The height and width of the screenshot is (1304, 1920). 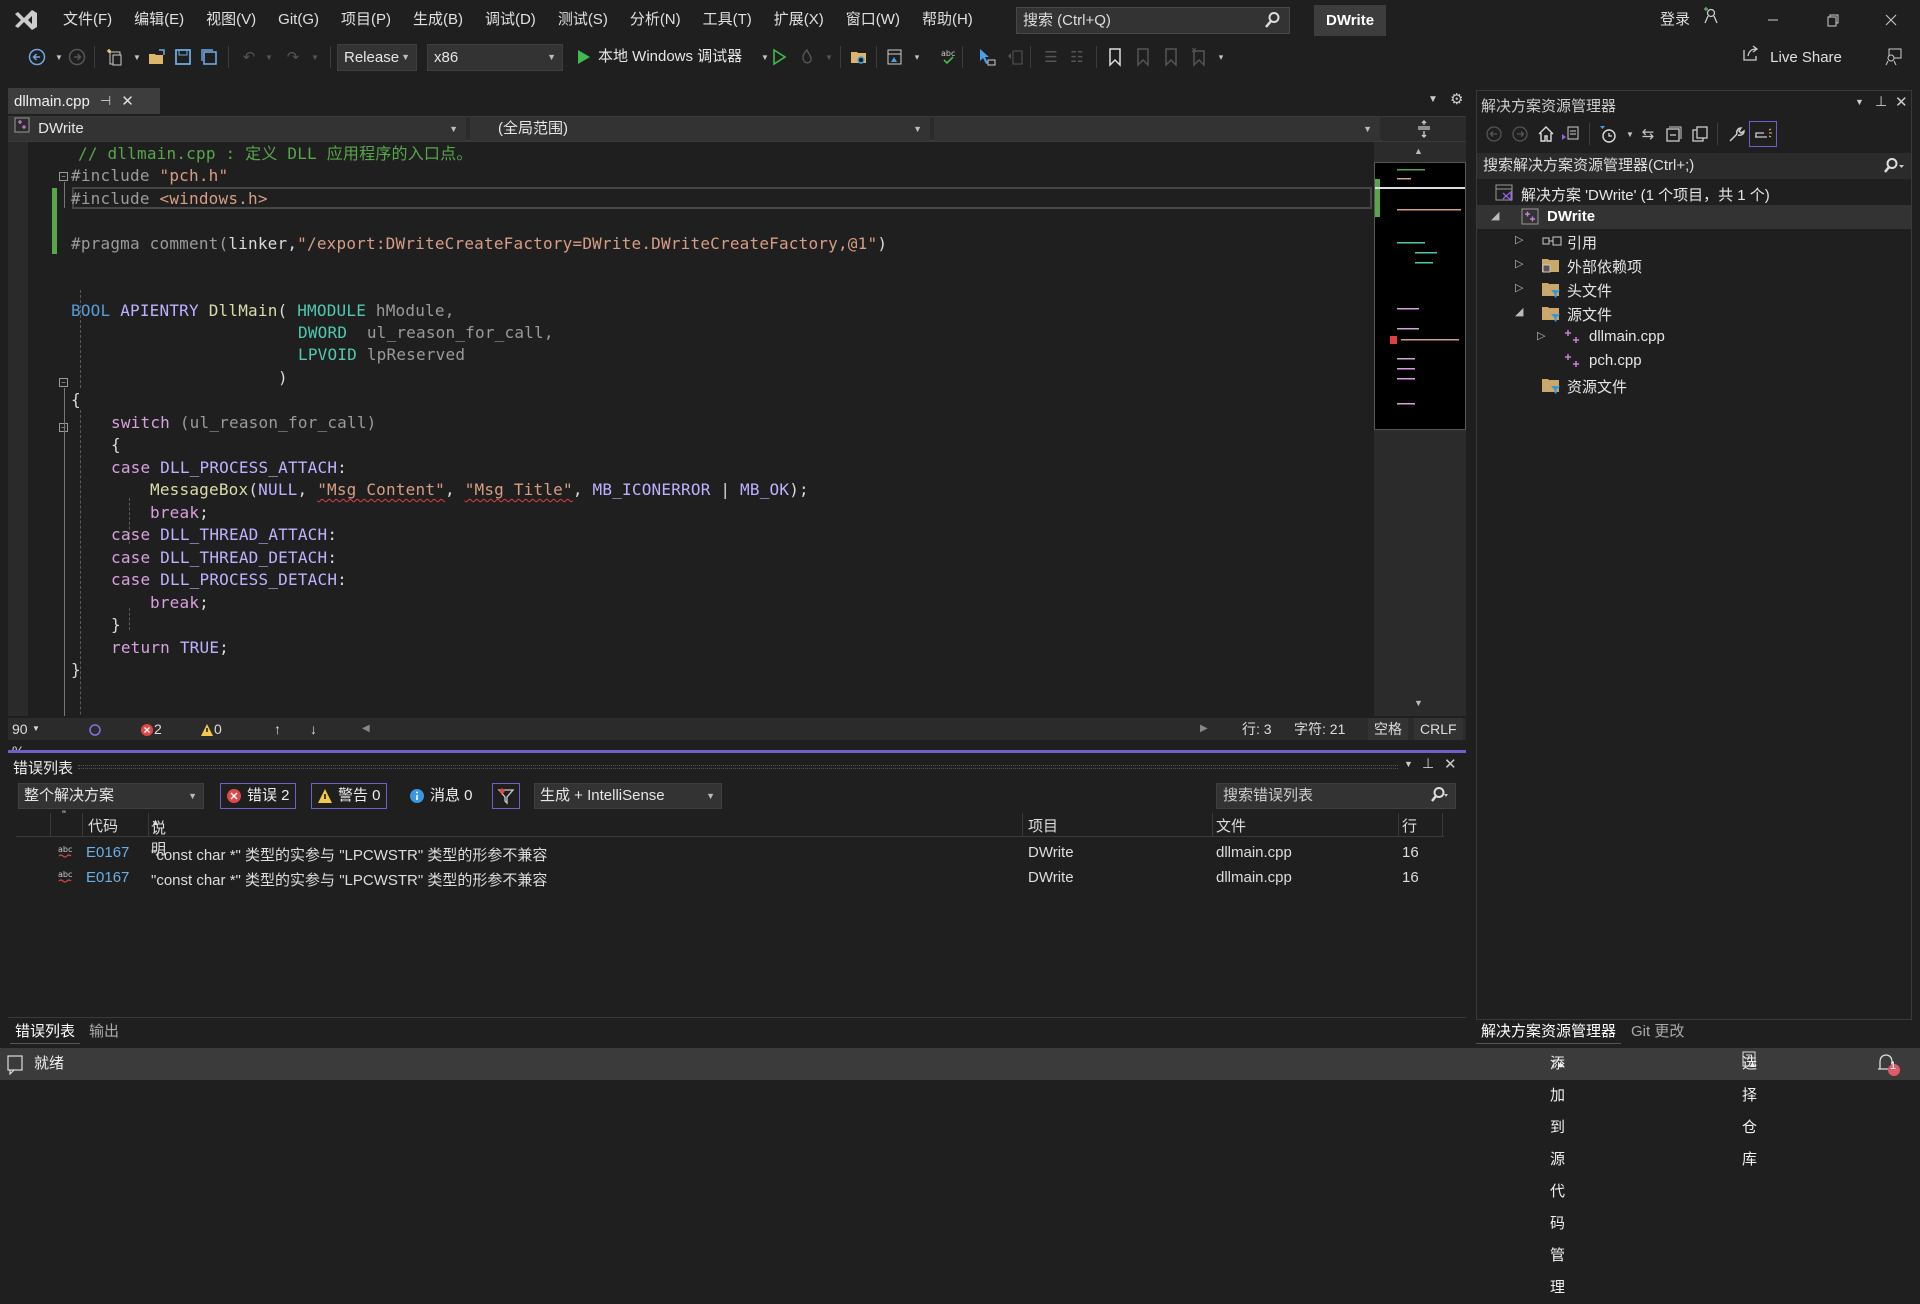 What do you see at coordinates (1694, 217) in the screenshot?
I see `tree-node-project: ◢ DWrite` at bounding box center [1694, 217].